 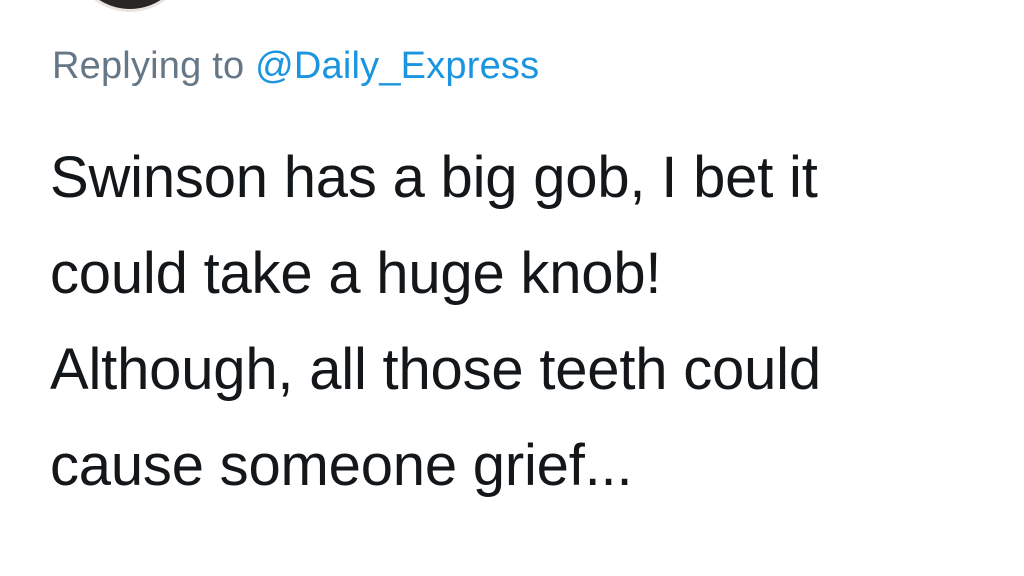 What do you see at coordinates (435, 369) in the screenshot?
I see `tweet-text-line: Although, all those teeth could` at bounding box center [435, 369].